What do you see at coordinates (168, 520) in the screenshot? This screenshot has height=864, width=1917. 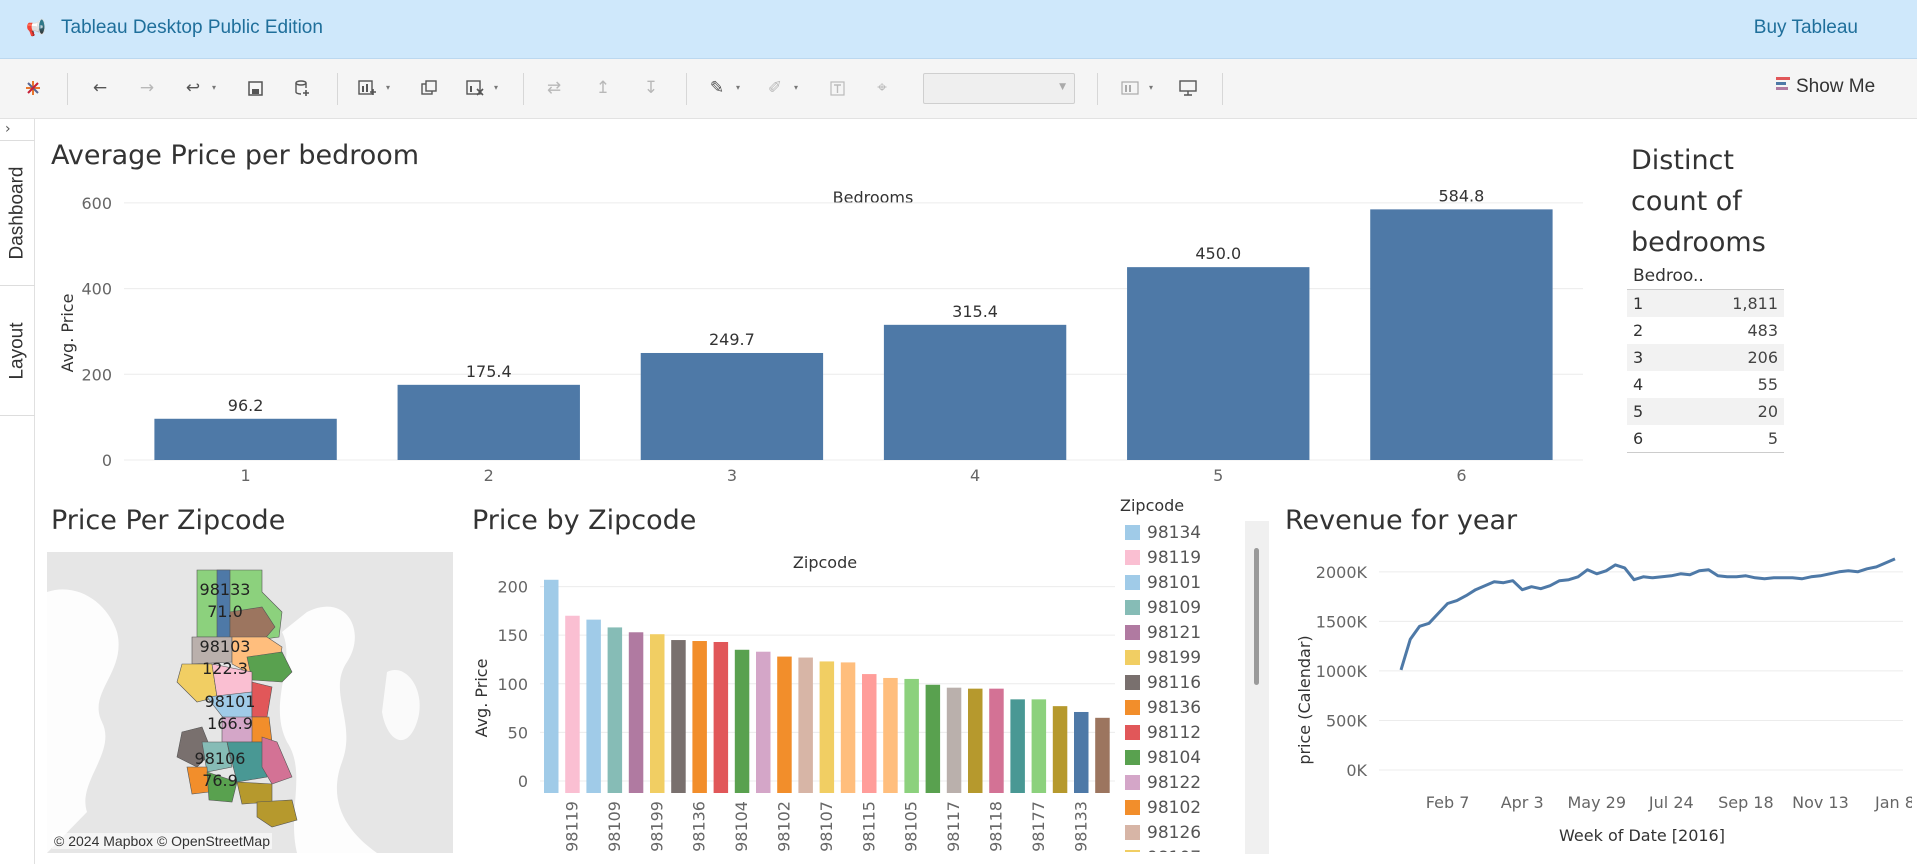 I see `map-title: Price Per Zipcode` at bounding box center [168, 520].